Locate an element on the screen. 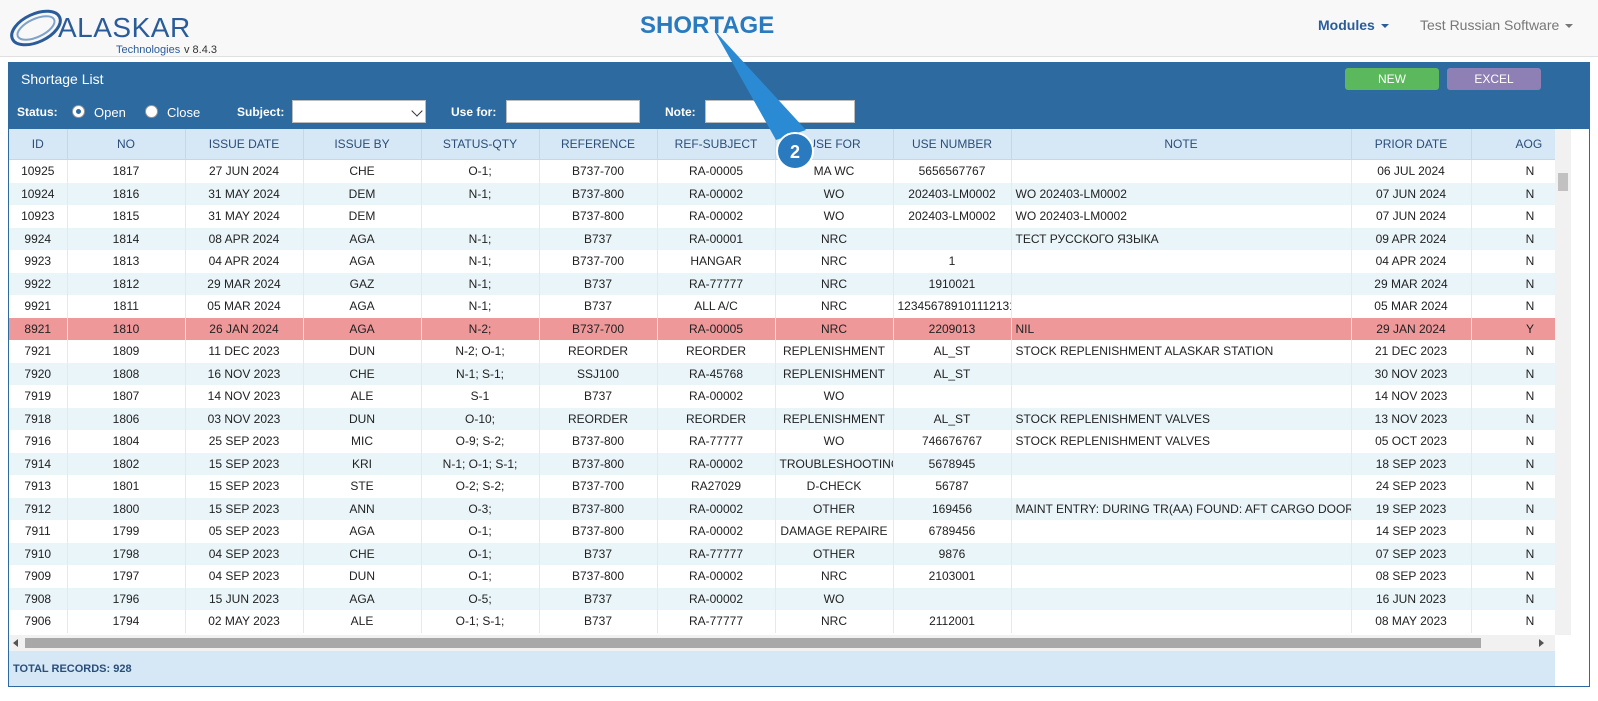 The image size is (1598, 701). cell-prior-date: 08 MAY 2023 is located at coordinates (1411, 621).